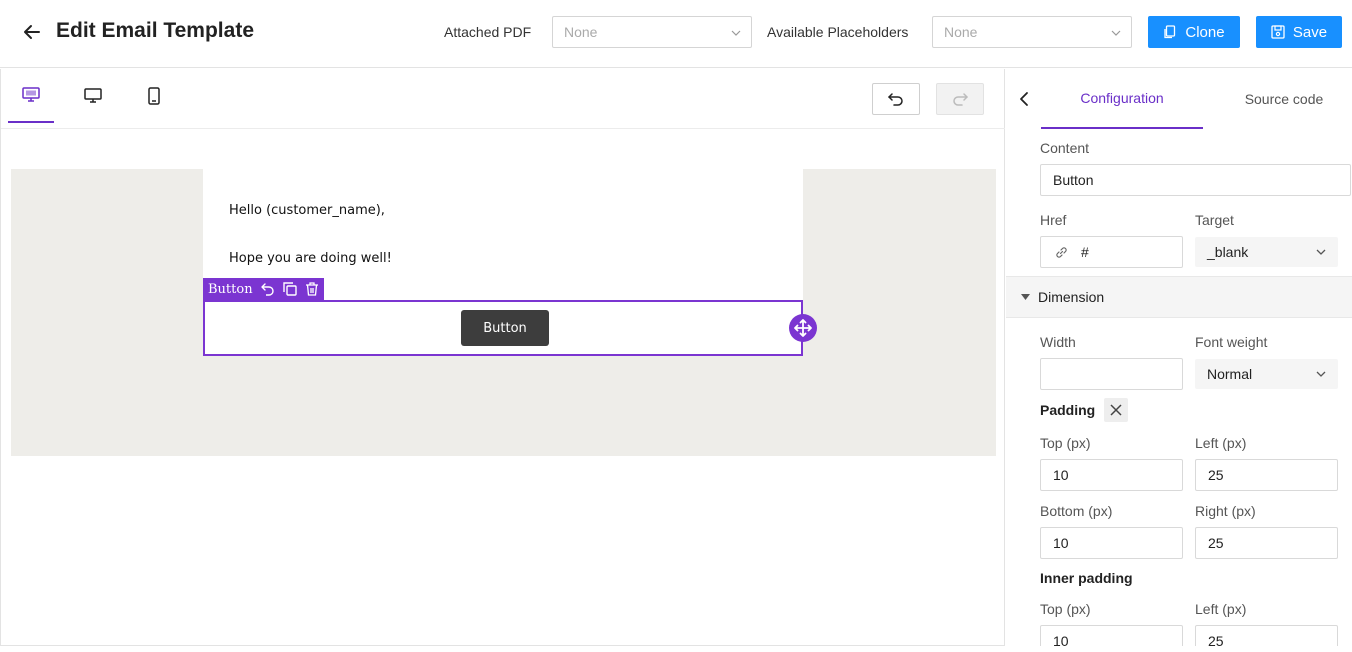  I want to click on inner-padding-left-input: 25, so click(1266, 635).